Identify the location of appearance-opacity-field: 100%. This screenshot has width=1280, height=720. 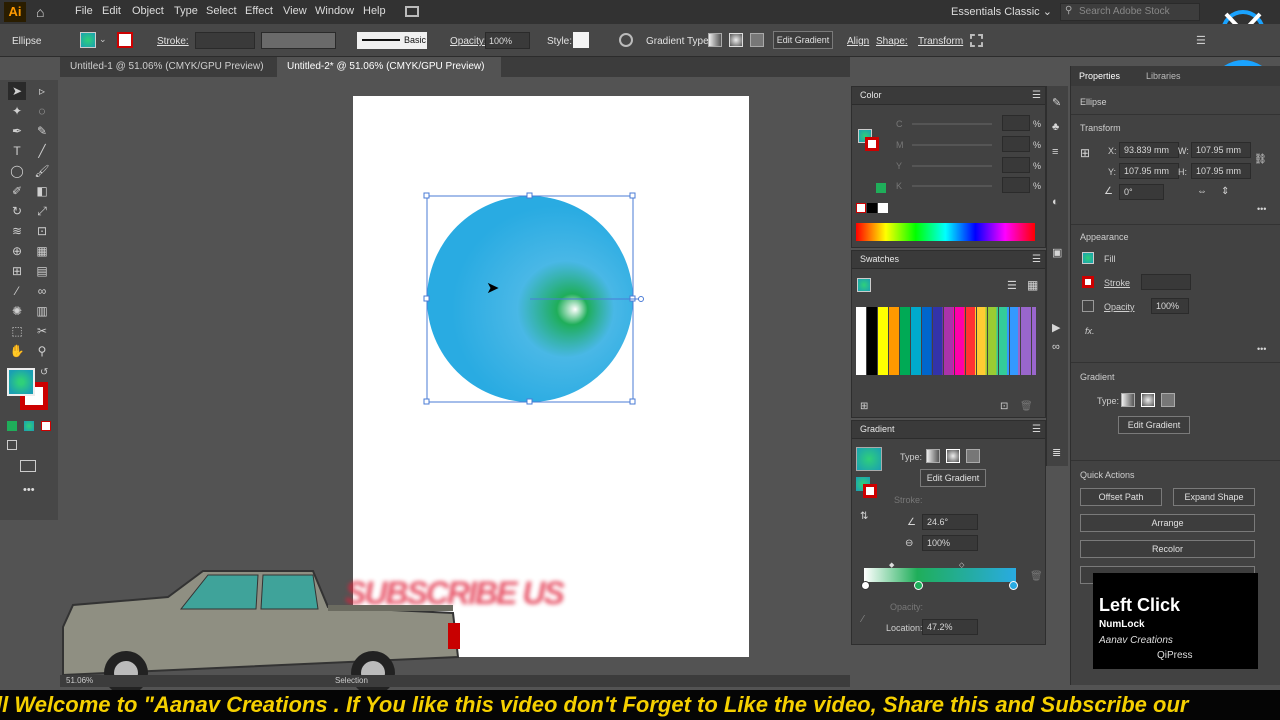
(1170, 306).